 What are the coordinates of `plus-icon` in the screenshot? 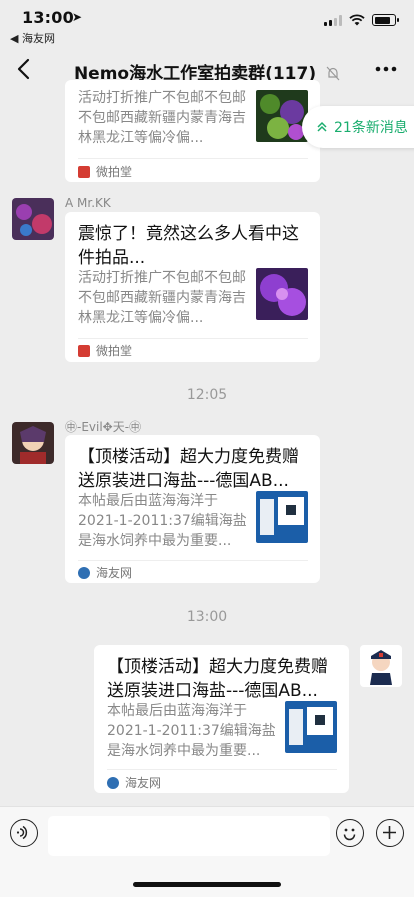 It's located at (390, 833).